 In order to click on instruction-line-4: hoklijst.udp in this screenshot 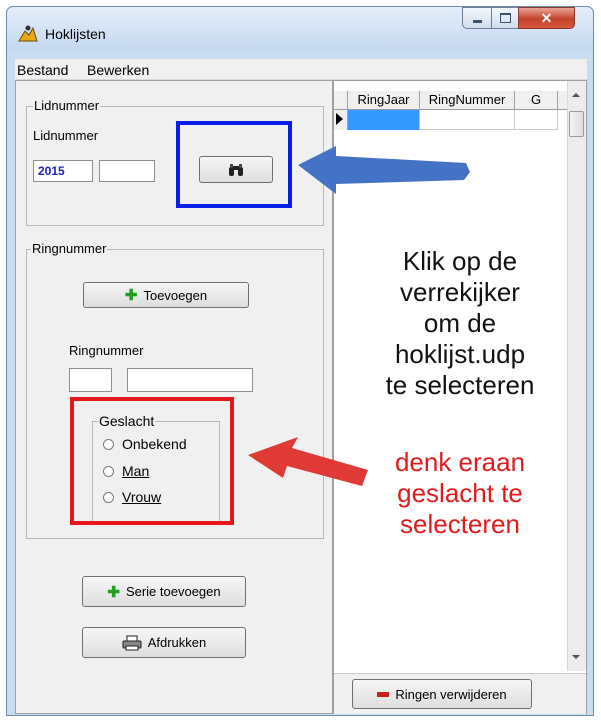, I will do `click(460, 354)`.